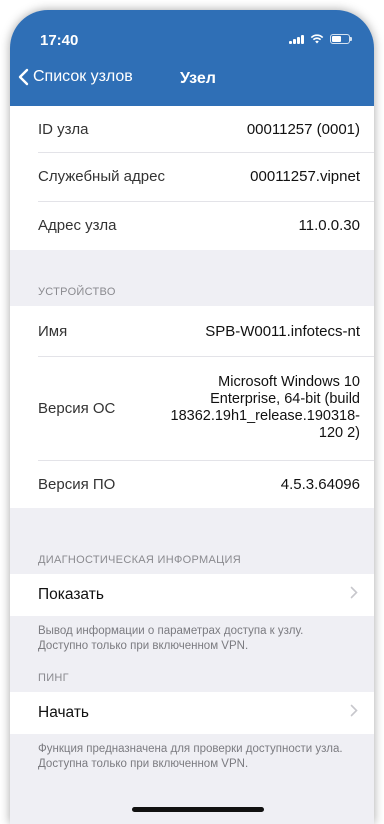  Describe the element at coordinates (329, 225) in the screenshot. I see `row-value: 11.0.0.30` at that location.